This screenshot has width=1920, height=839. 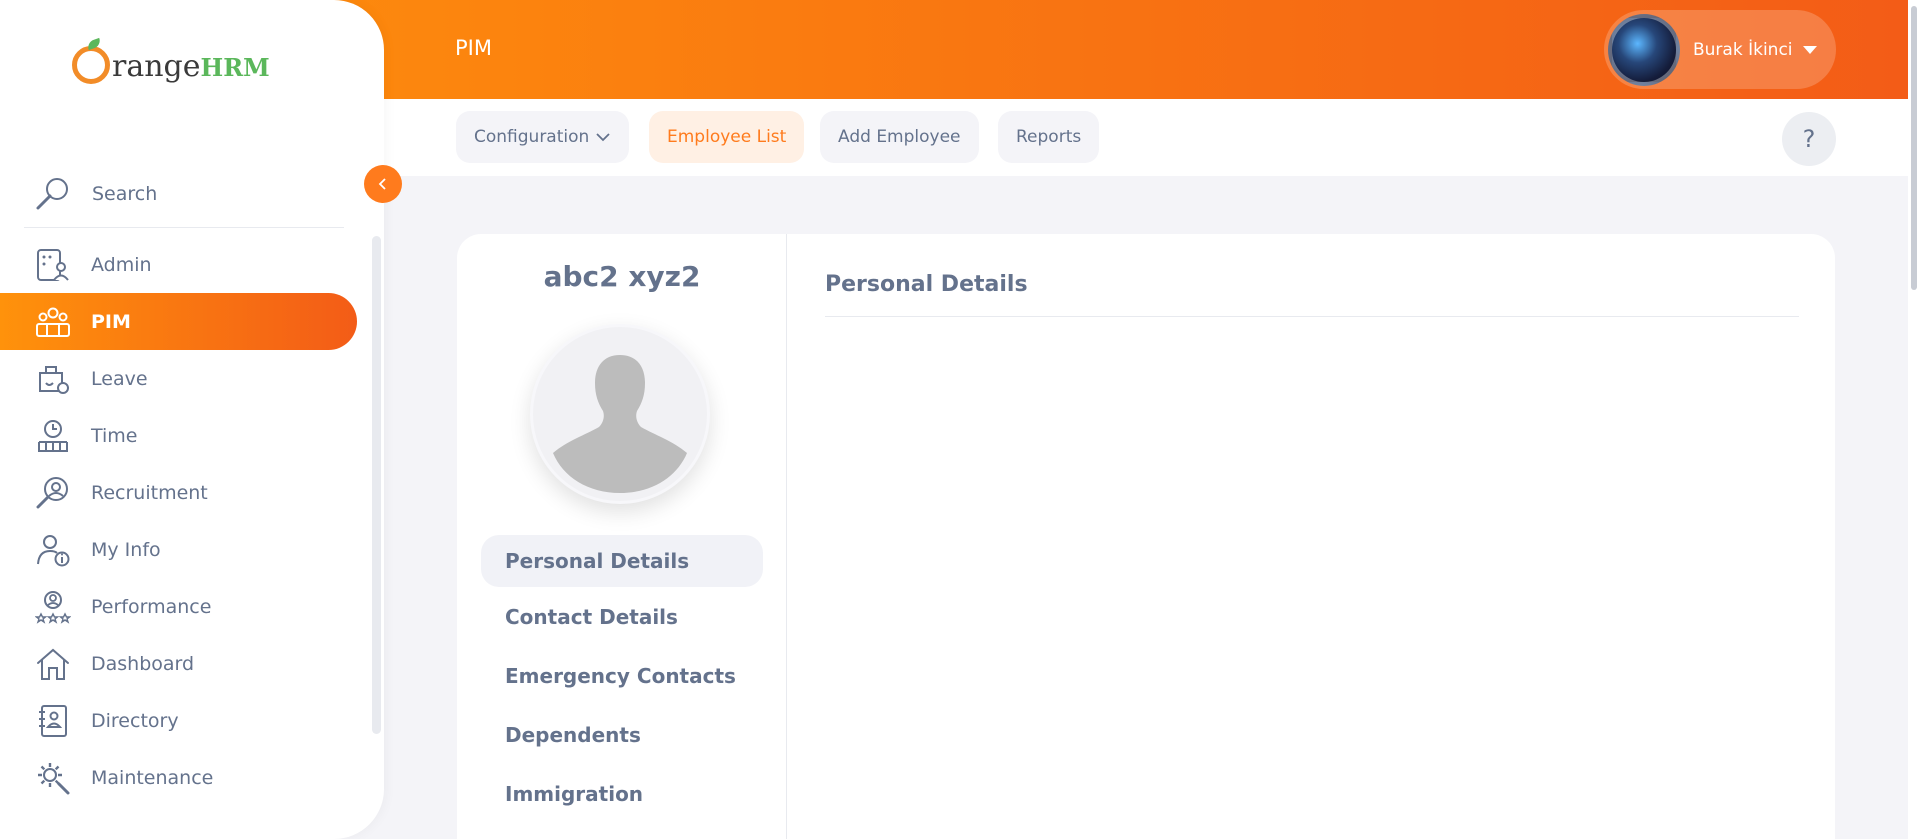 I want to click on maintenance-icon, so click(x=53, y=778).